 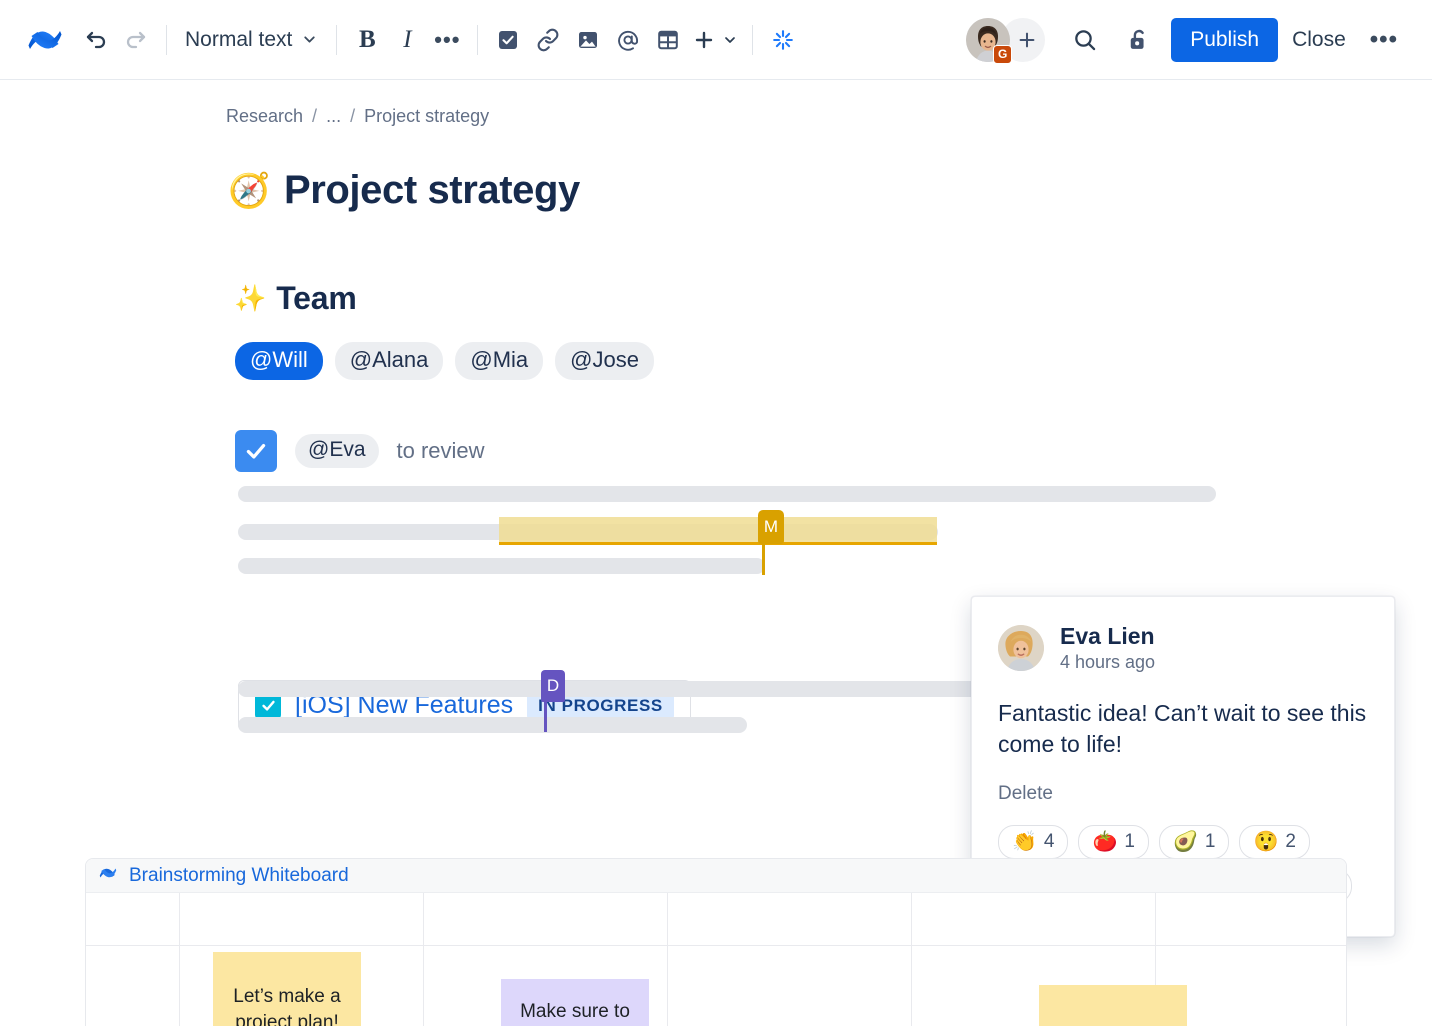 I want to click on collaborators: G, so click(x=1006, y=40).